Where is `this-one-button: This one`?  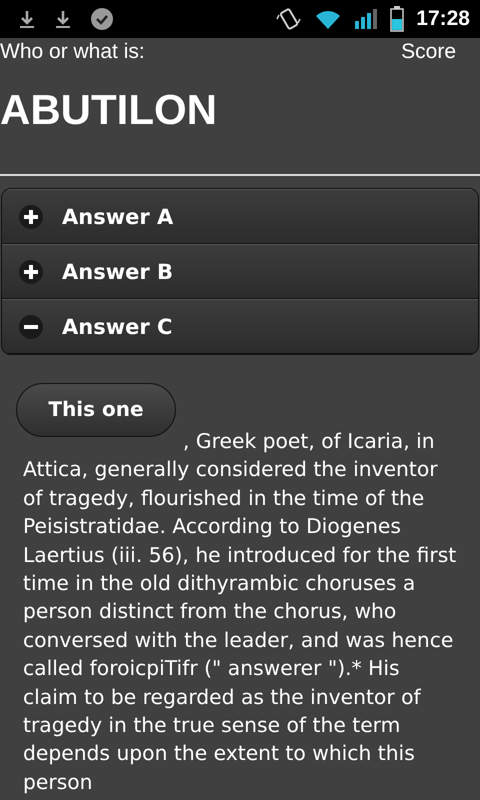 this-one-button: This one is located at coordinates (96, 410).